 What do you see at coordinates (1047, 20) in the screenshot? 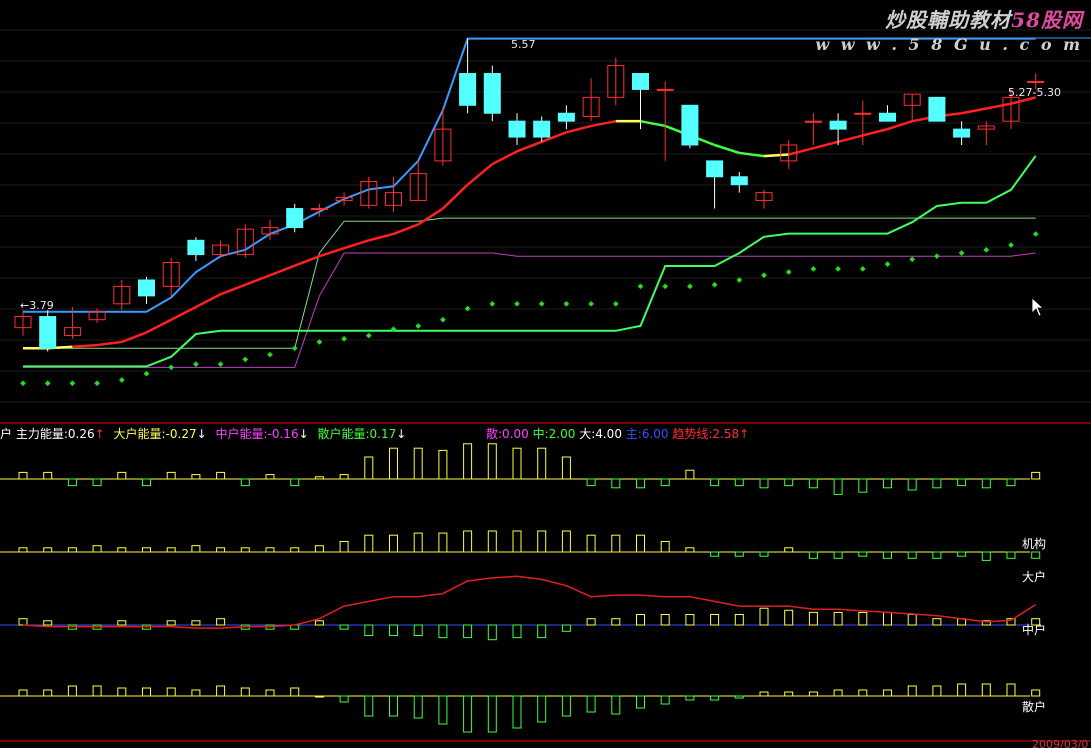
I see `watermark-brand: 58股网` at bounding box center [1047, 20].